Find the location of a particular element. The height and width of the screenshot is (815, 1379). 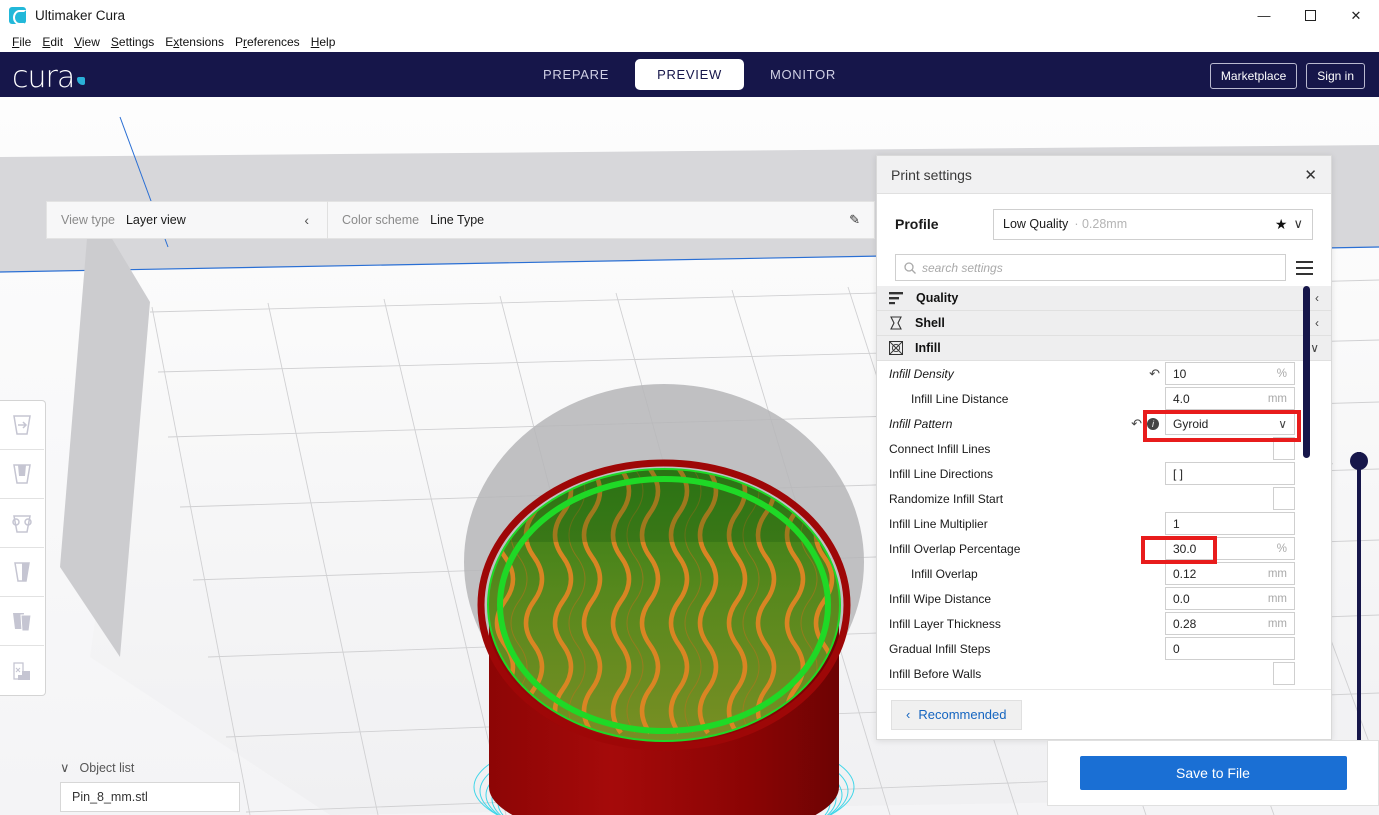

save-to-file-button: Save to File is located at coordinates (1213, 773).